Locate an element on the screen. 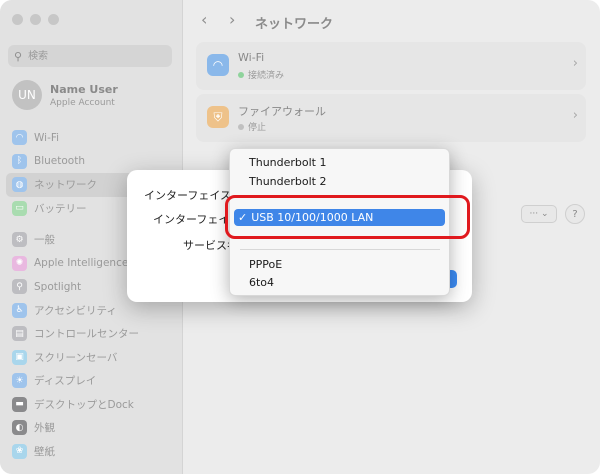 The width and height of the screenshot is (600, 474). sidebar-item-label: Bluetooth is located at coordinates (59, 161).